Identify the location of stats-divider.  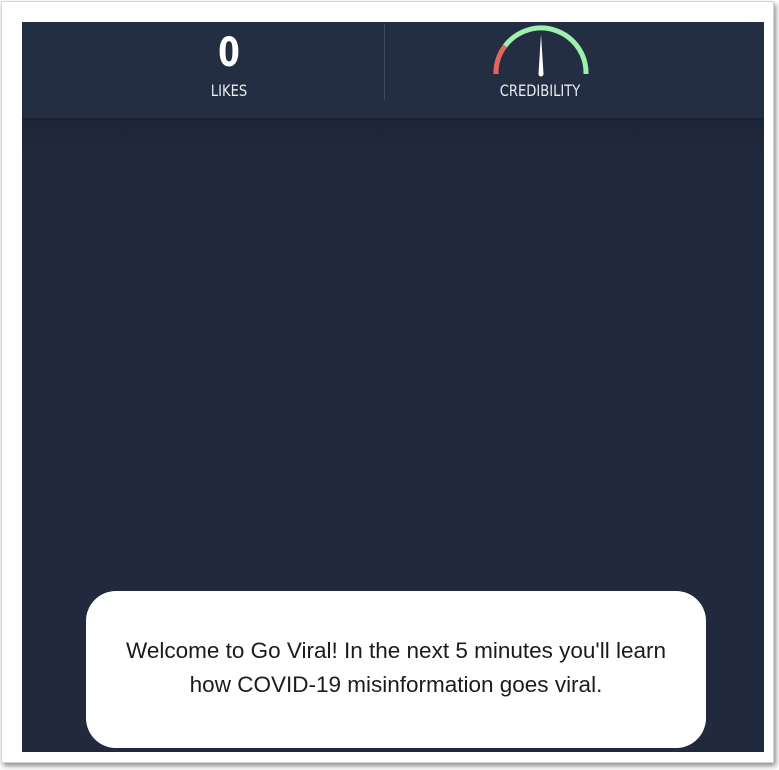
(384, 62).